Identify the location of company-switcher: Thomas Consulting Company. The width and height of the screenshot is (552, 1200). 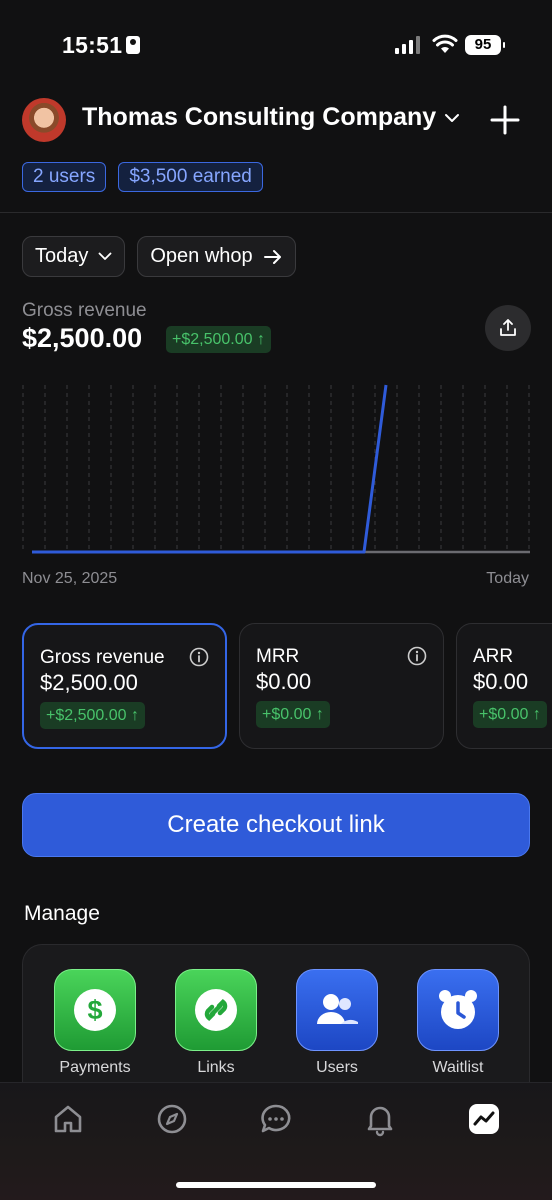
(271, 117).